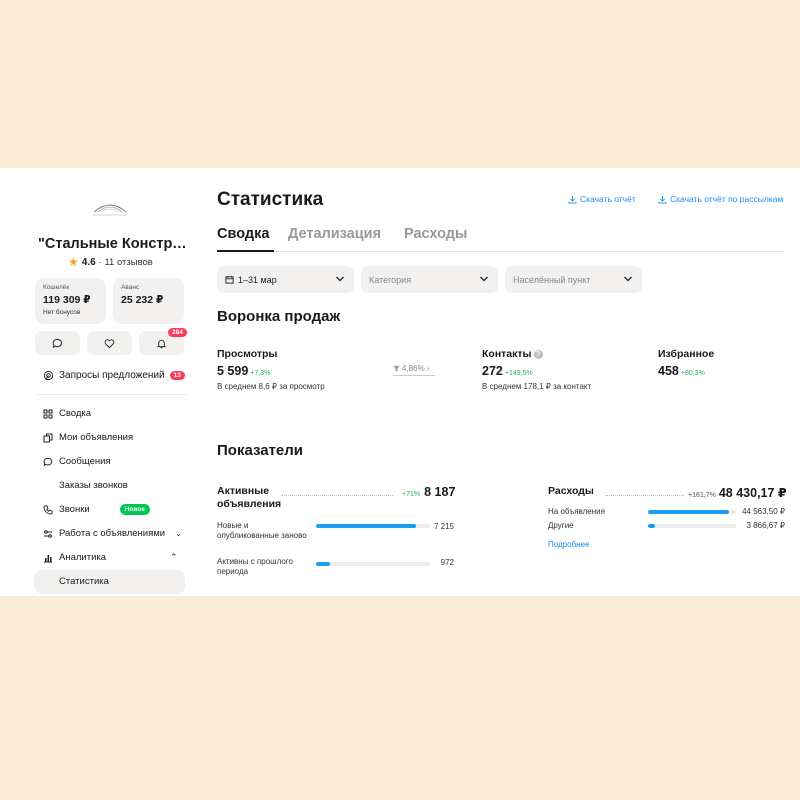  What do you see at coordinates (243, 234) in the screenshot?
I see `tab-summary: Сводка` at bounding box center [243, 234].